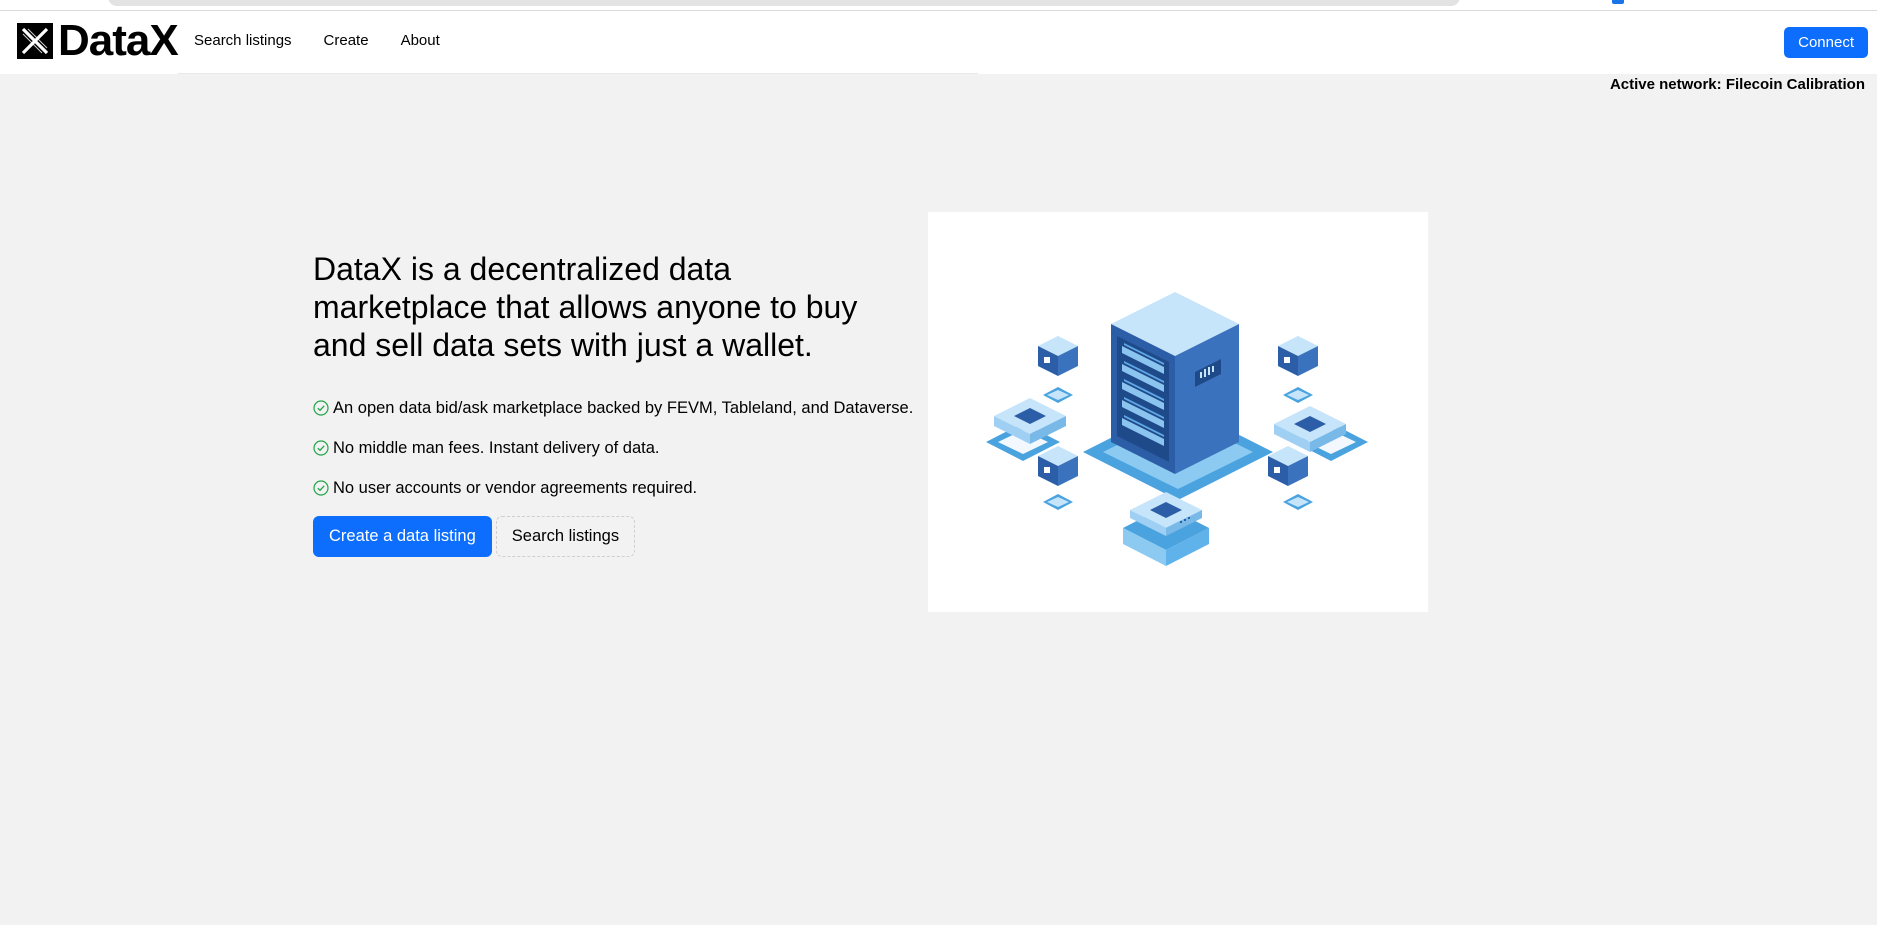 The height and width of the screenshot is (925, 1877). What do you see at coordinates (346, 40) in the screenshot?
I see `nav-create: Create` at bounding box center [346, 40].